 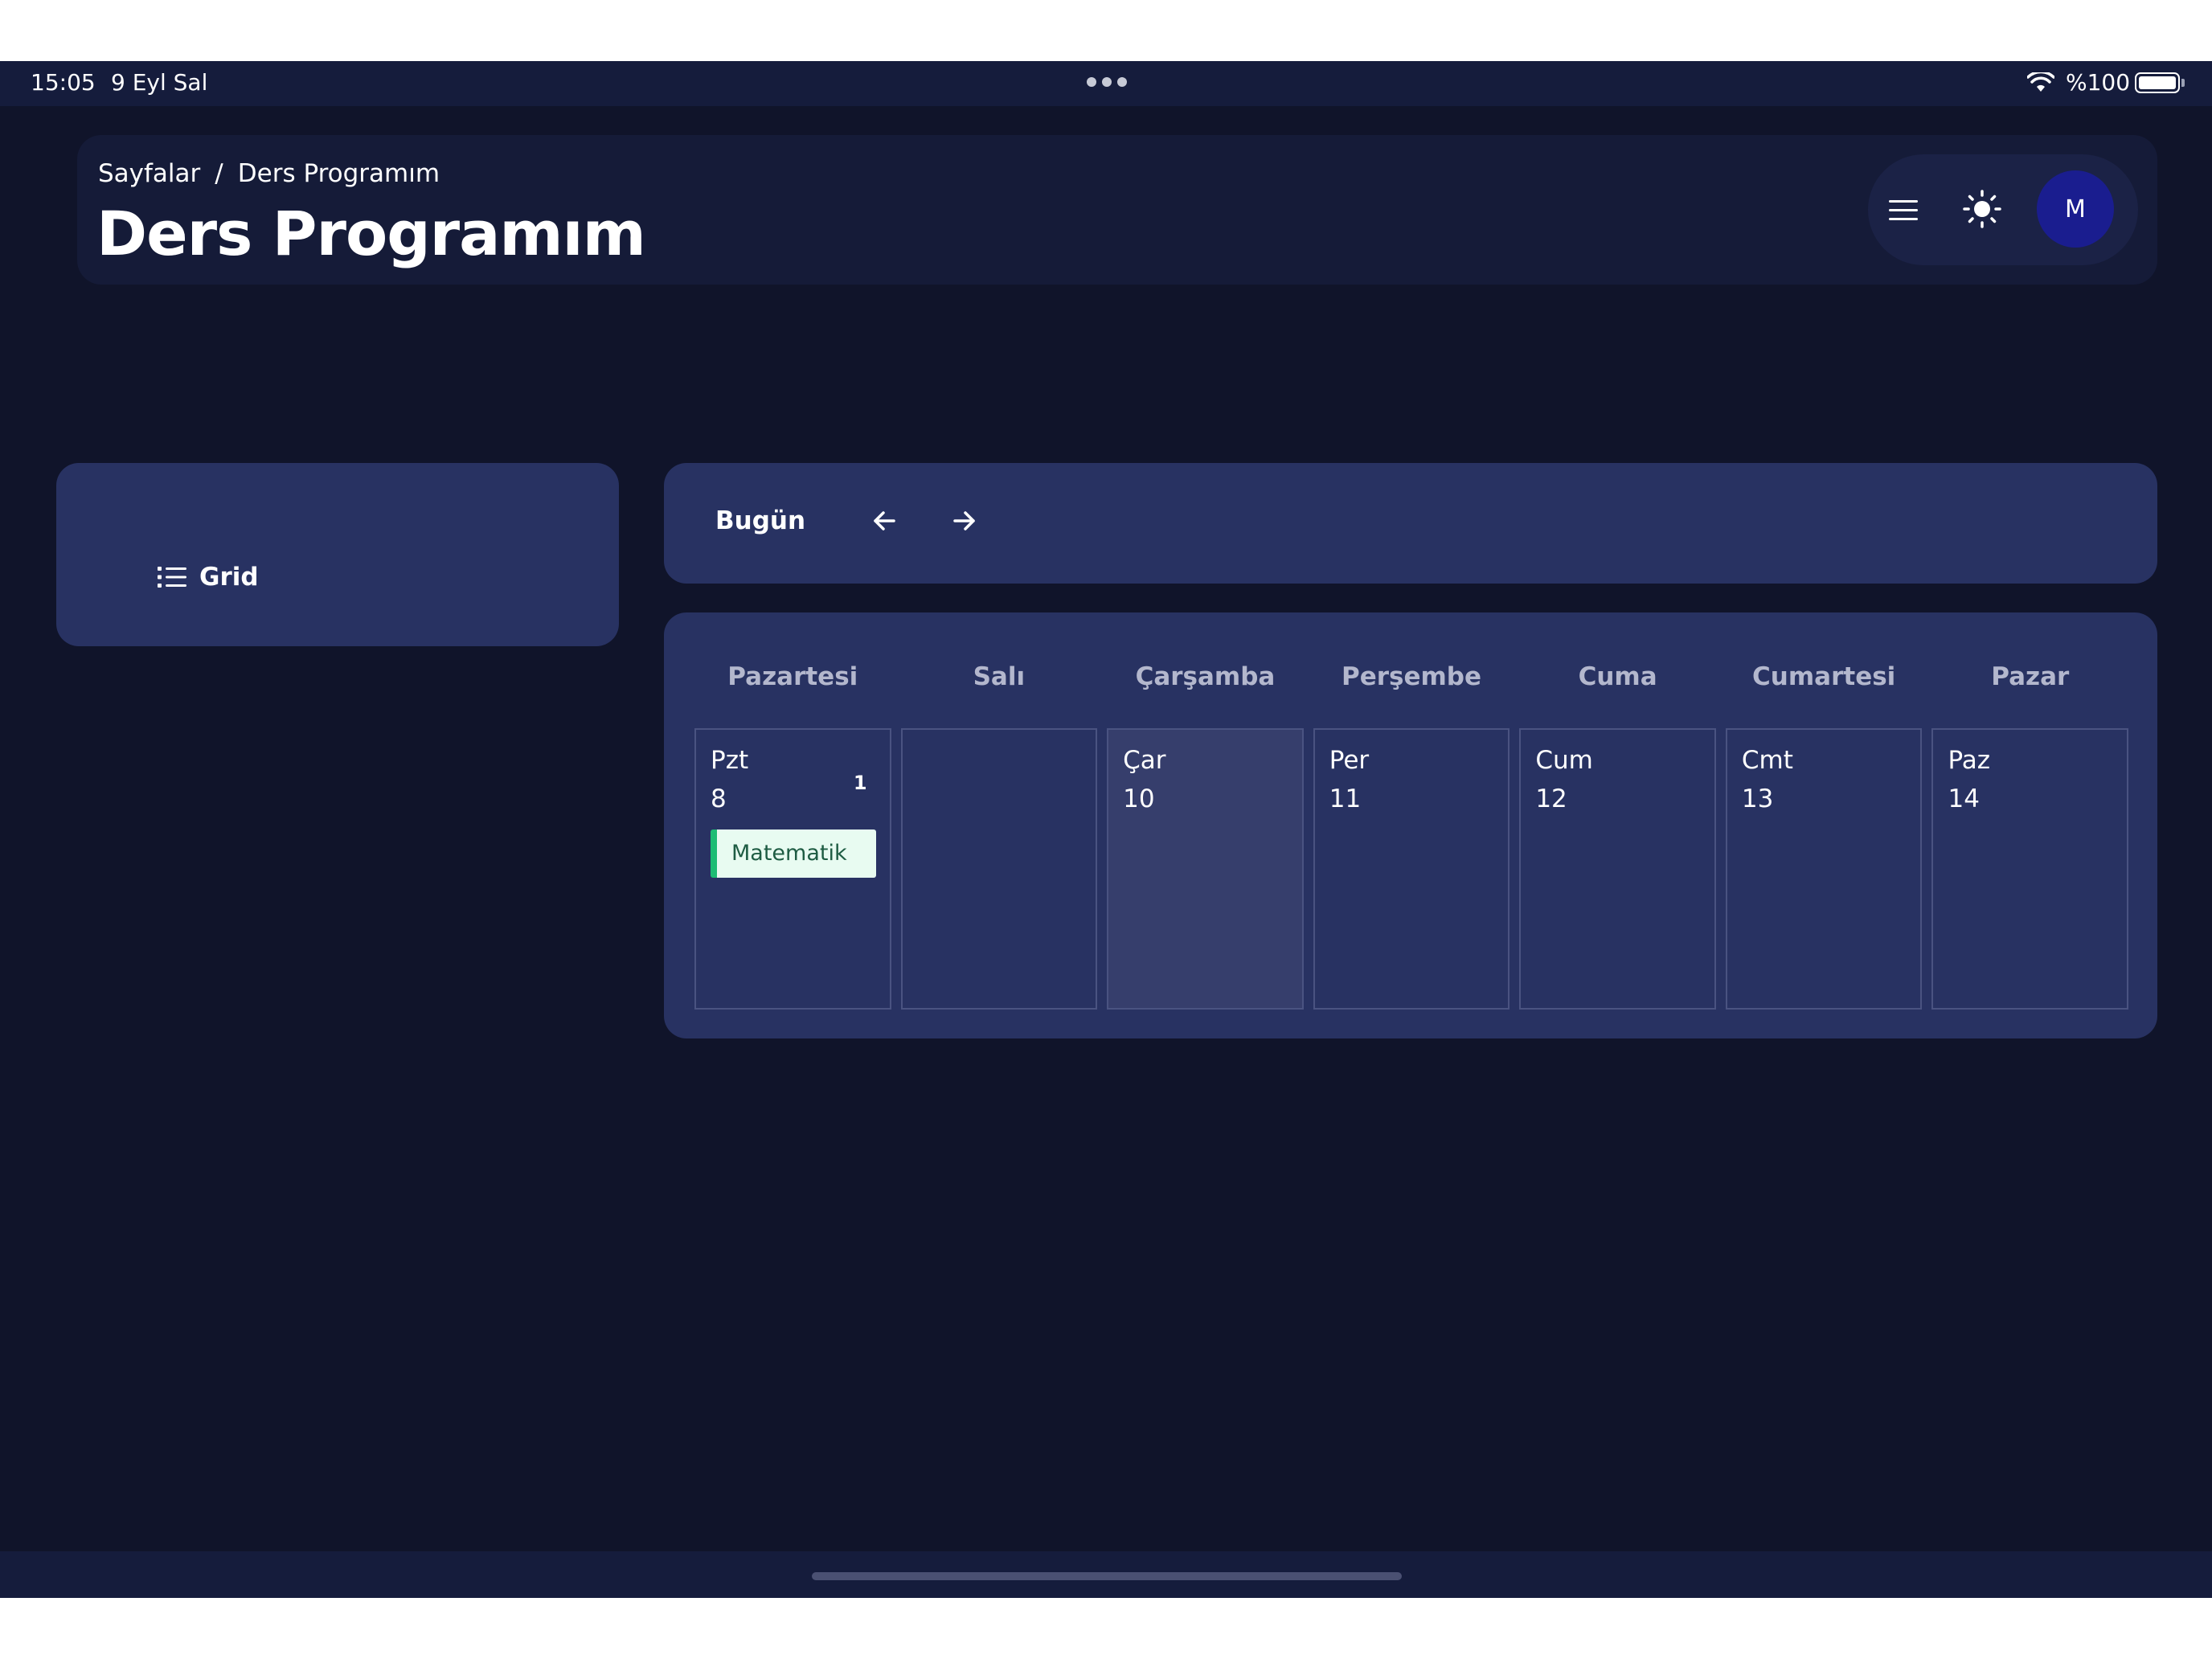 I want to click on event-count-badge: 1, so click(x=860, y=783).